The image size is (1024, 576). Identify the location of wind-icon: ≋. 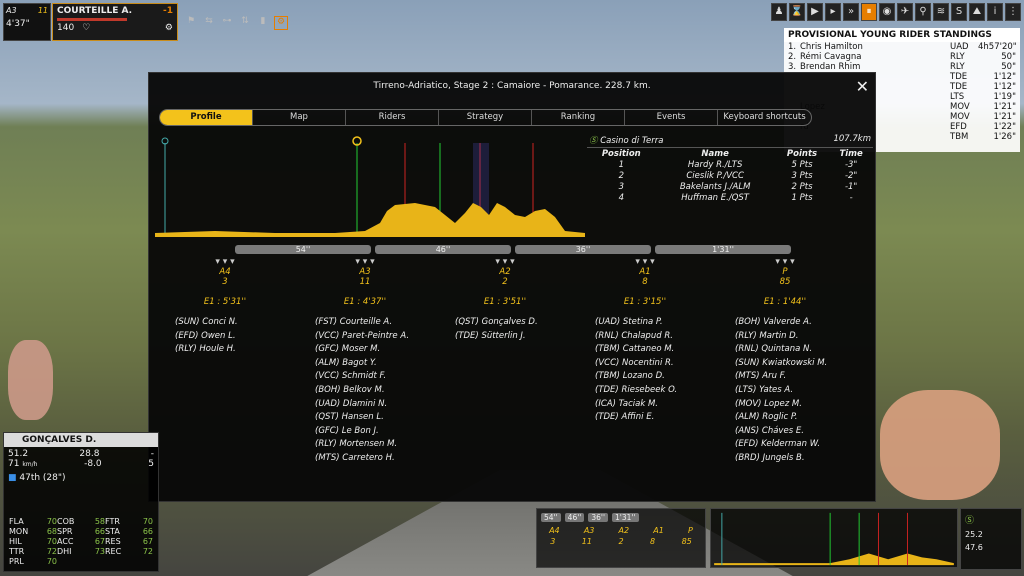
(941, 12).